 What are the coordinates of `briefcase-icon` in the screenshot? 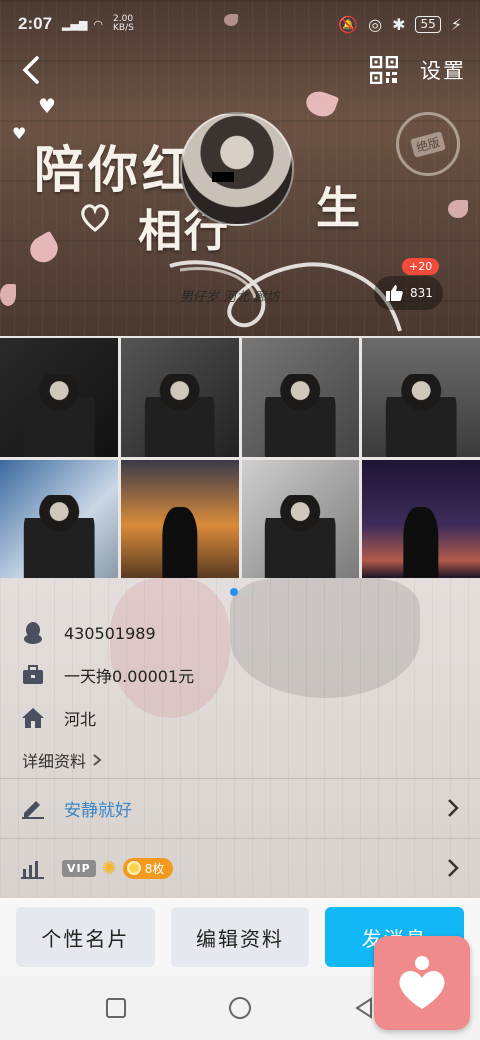 It's located at (33, 675).